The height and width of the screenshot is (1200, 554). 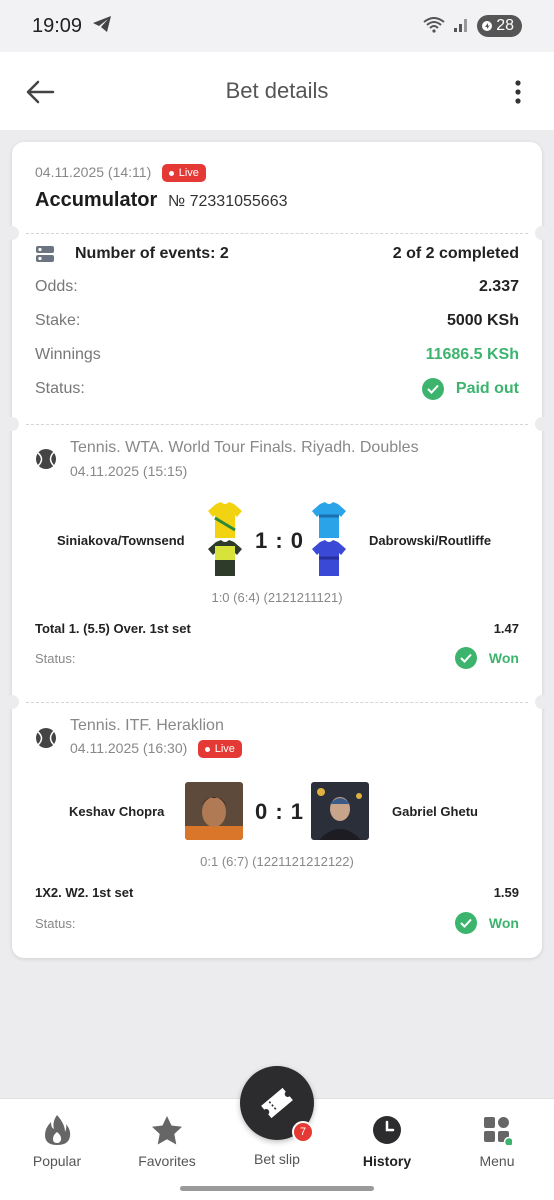 I want to click on bet-date: 04.11.2025 (14:11), so click(x=93, y=172).